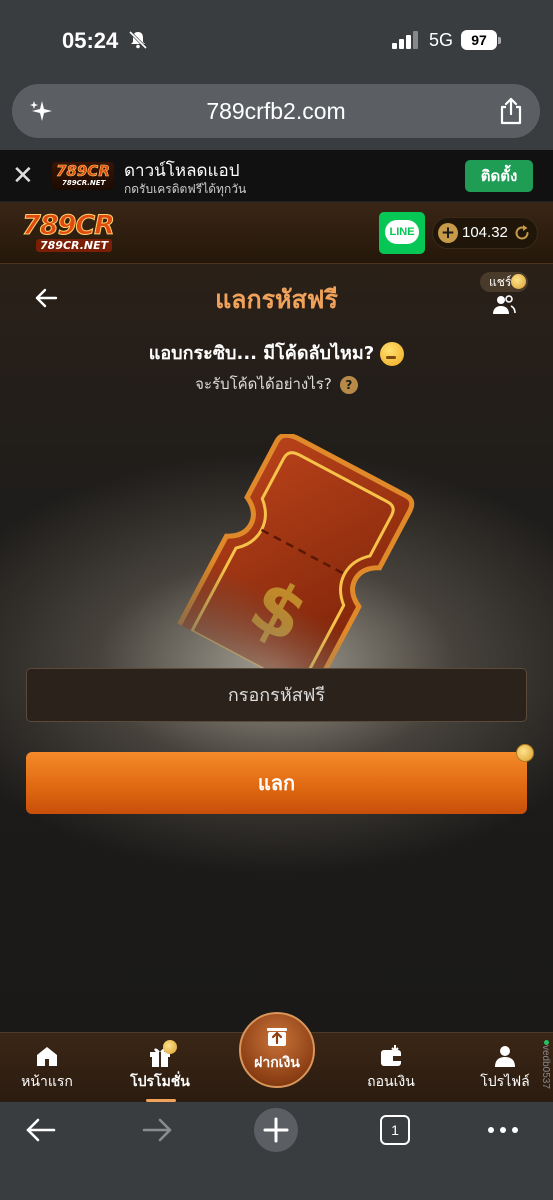  I want to click on more-icon, so click(503, 1130).